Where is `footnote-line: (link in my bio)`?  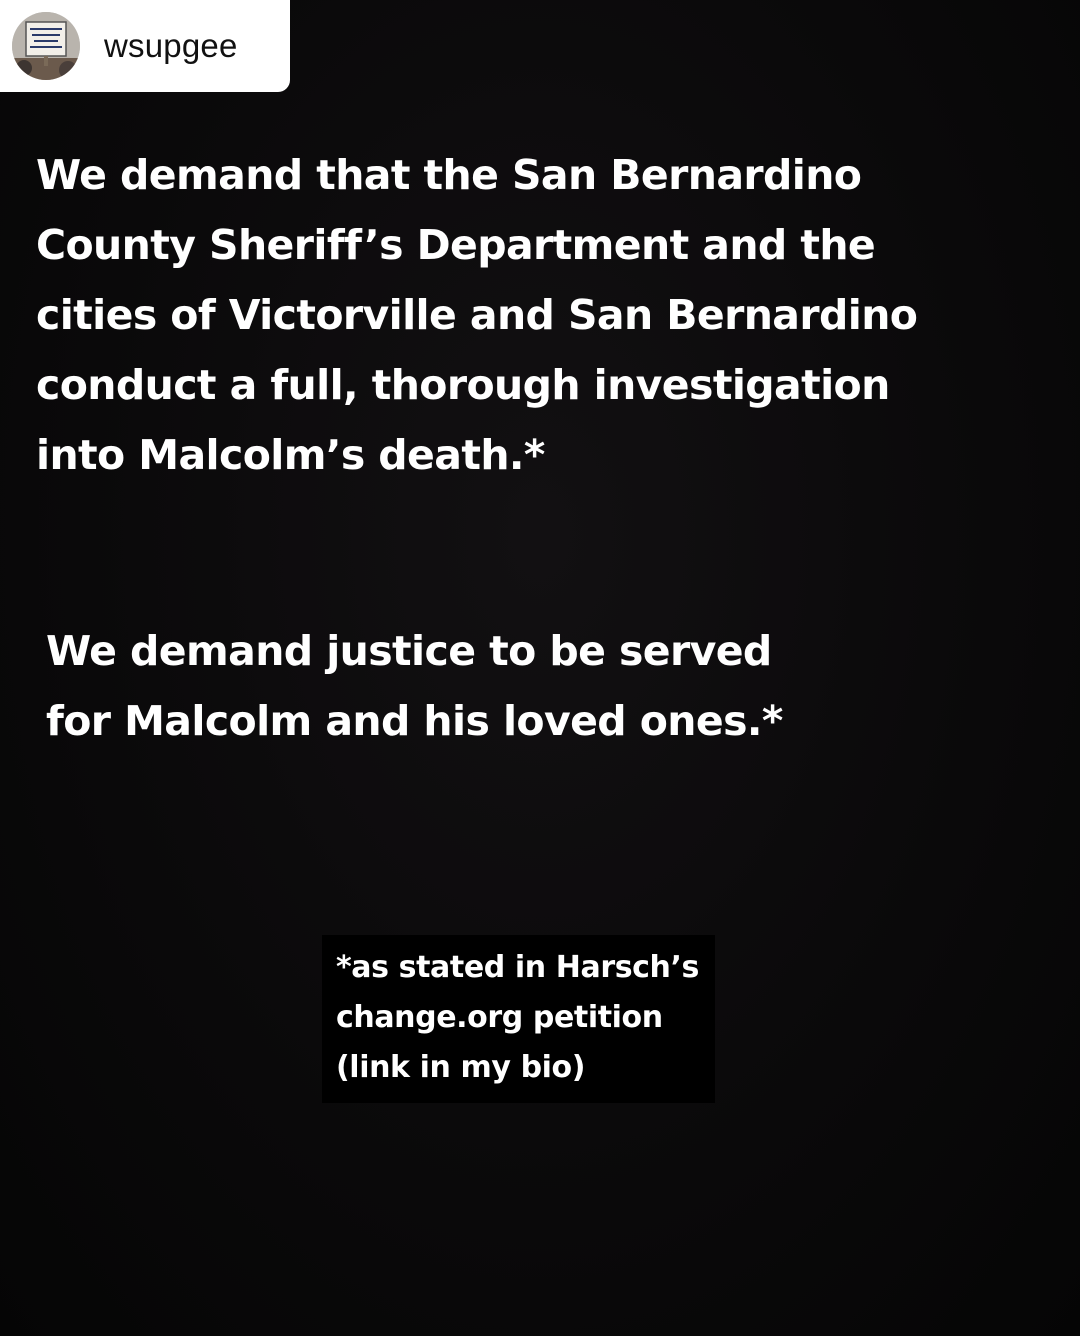 footnote-line: (link in my bio) is located at coordinates (461, 1067).